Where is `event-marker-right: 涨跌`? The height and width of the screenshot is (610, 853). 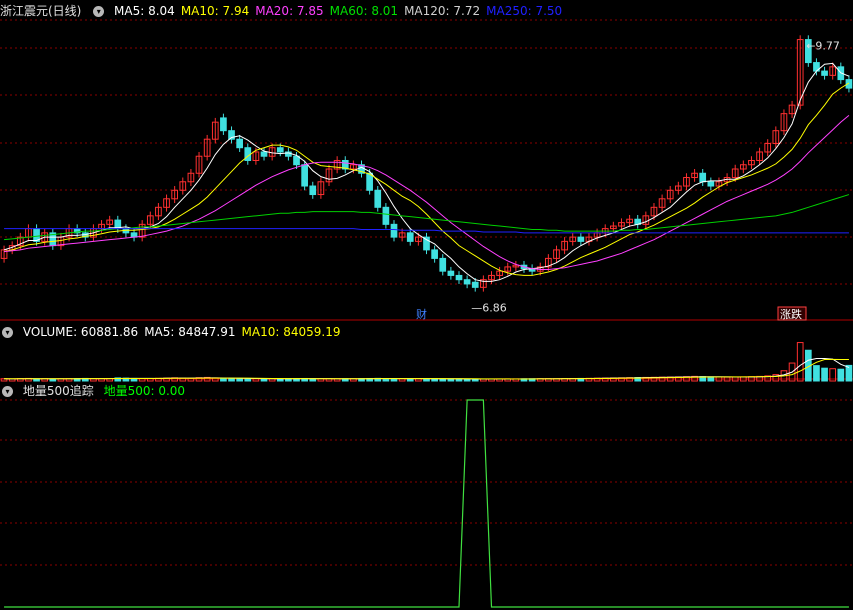
event-marker-right: 涨跌 is located at coordinates (791, 314).